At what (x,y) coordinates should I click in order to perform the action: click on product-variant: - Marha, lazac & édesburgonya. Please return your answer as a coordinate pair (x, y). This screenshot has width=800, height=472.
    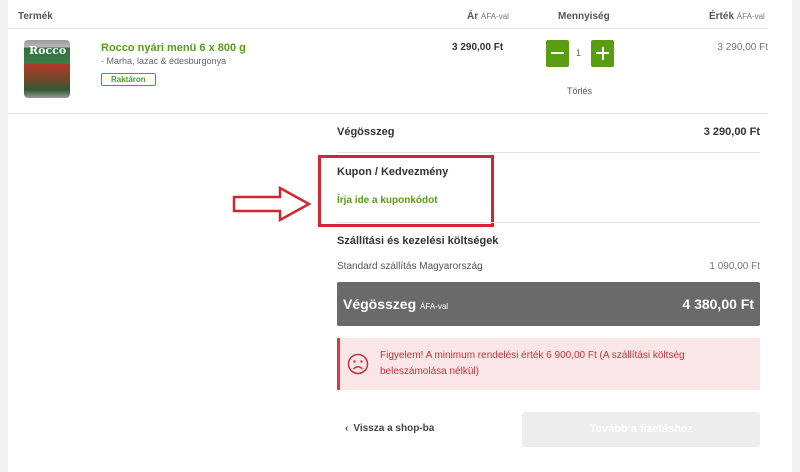
    Looking at the image, I should click on (164, 61).